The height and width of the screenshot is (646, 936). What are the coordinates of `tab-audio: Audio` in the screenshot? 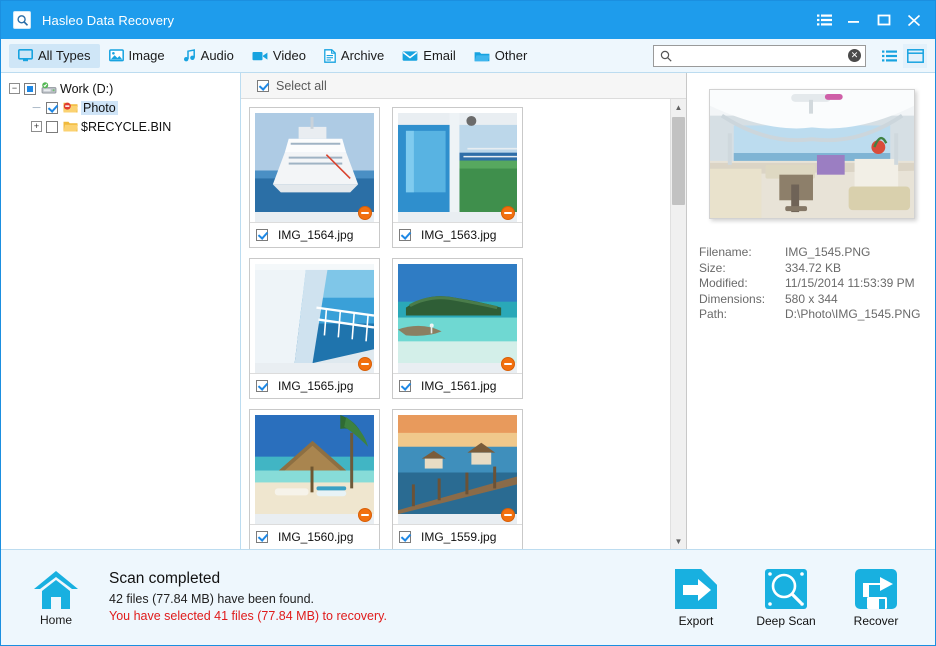 It's located at (208, 56).